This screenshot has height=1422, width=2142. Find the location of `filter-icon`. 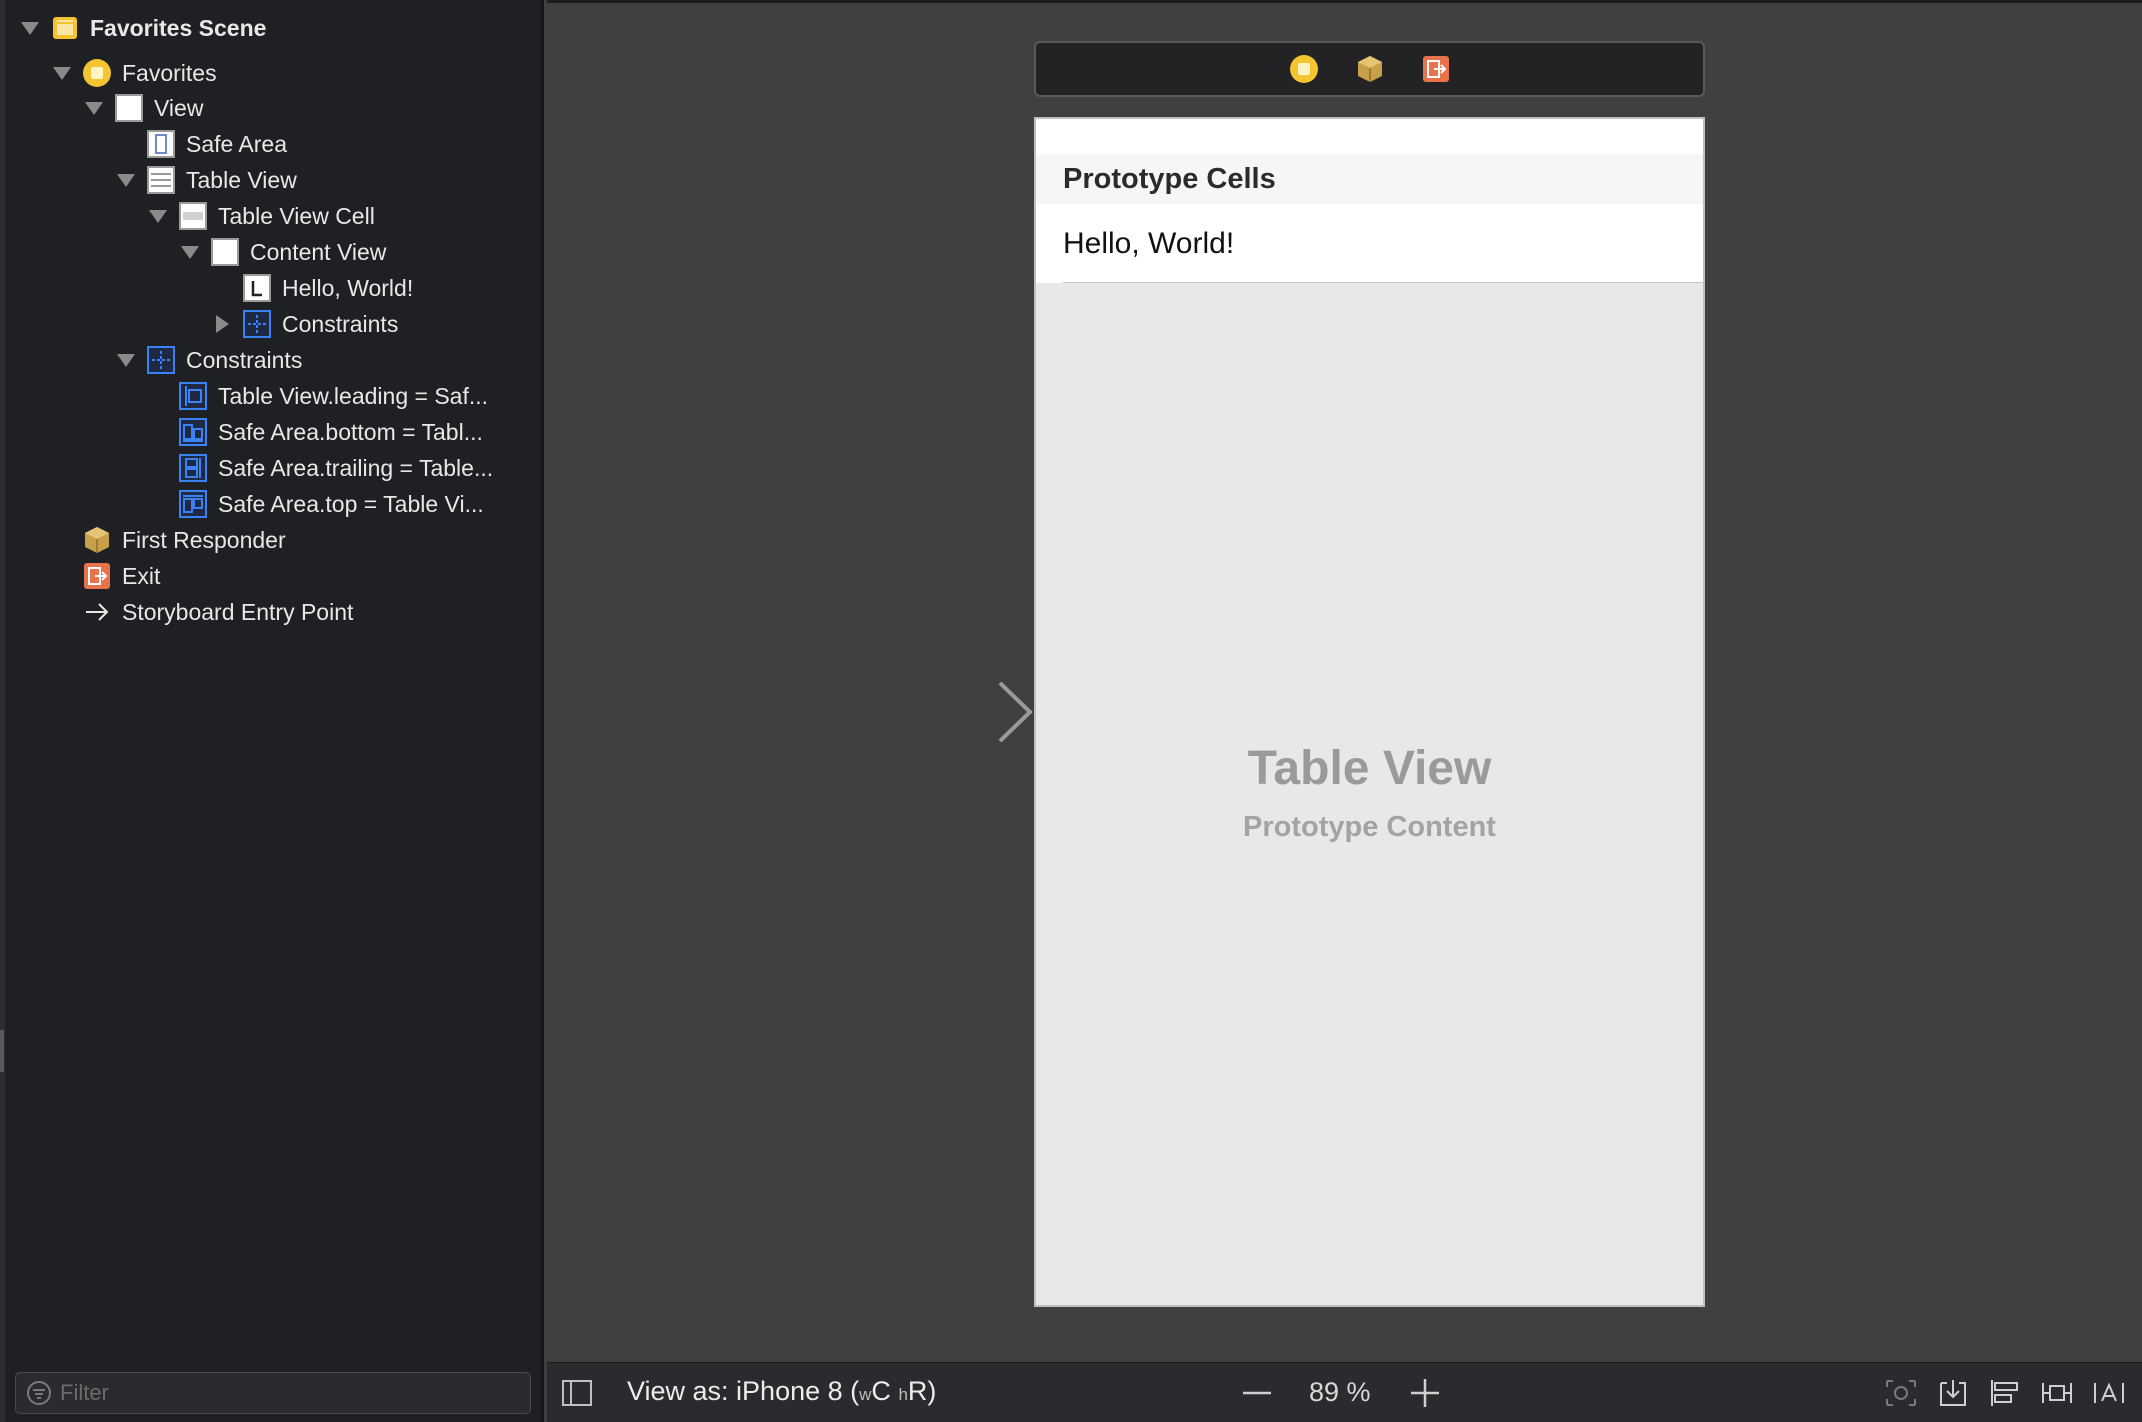

filter-icon is located at coordinates (39, 1393).